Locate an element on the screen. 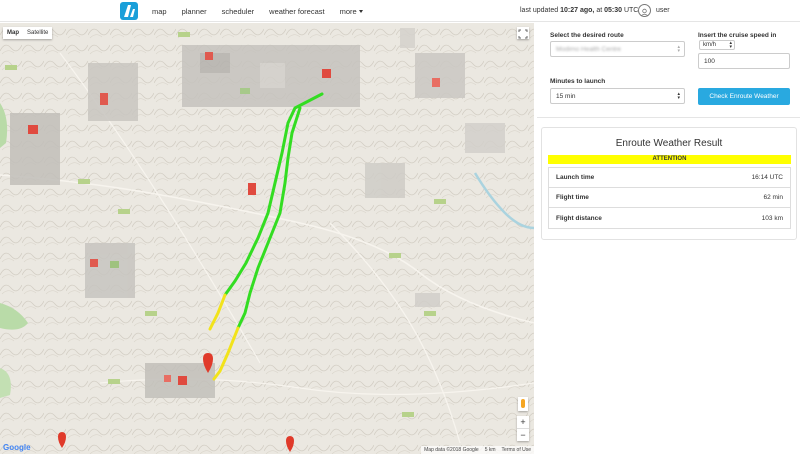  updated-time: 05:30 is located at coordinates (613, 10).